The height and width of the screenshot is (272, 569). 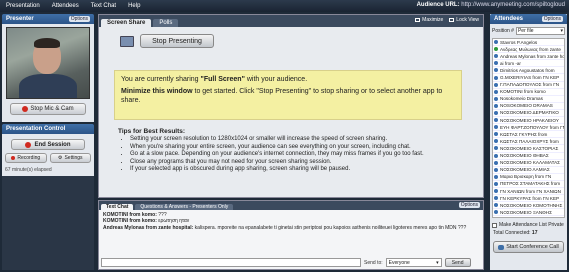 What do you see at coordinates (464, 20) in the screenshot?
I see `lock-view-button: Lock View` at bounding box center [464, 20].